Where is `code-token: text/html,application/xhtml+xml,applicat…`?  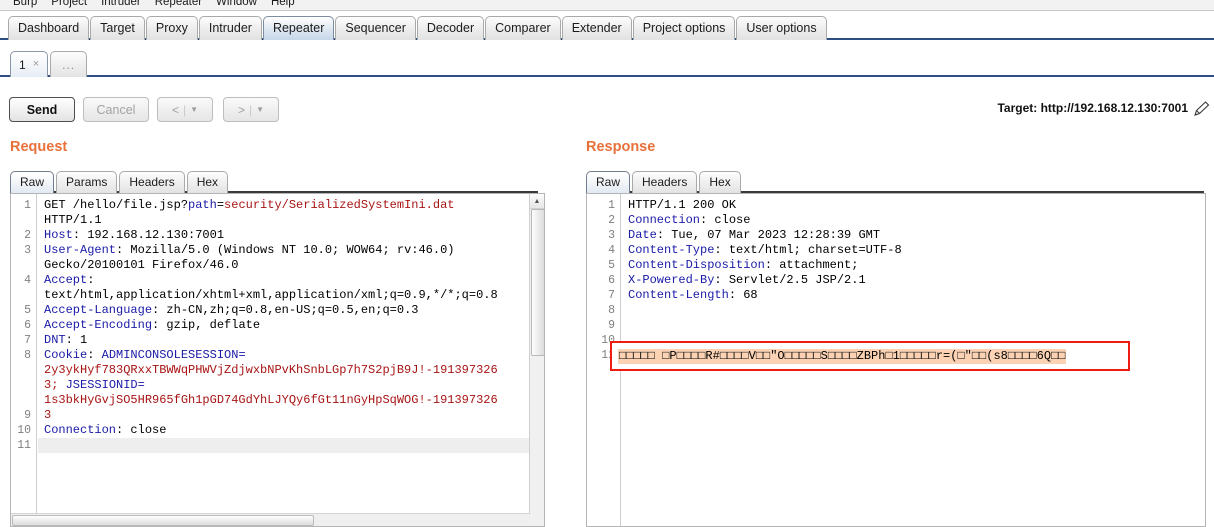
code-token: text/html,application/xhtml+xml,applicat… is located at coordinates (271, 295).